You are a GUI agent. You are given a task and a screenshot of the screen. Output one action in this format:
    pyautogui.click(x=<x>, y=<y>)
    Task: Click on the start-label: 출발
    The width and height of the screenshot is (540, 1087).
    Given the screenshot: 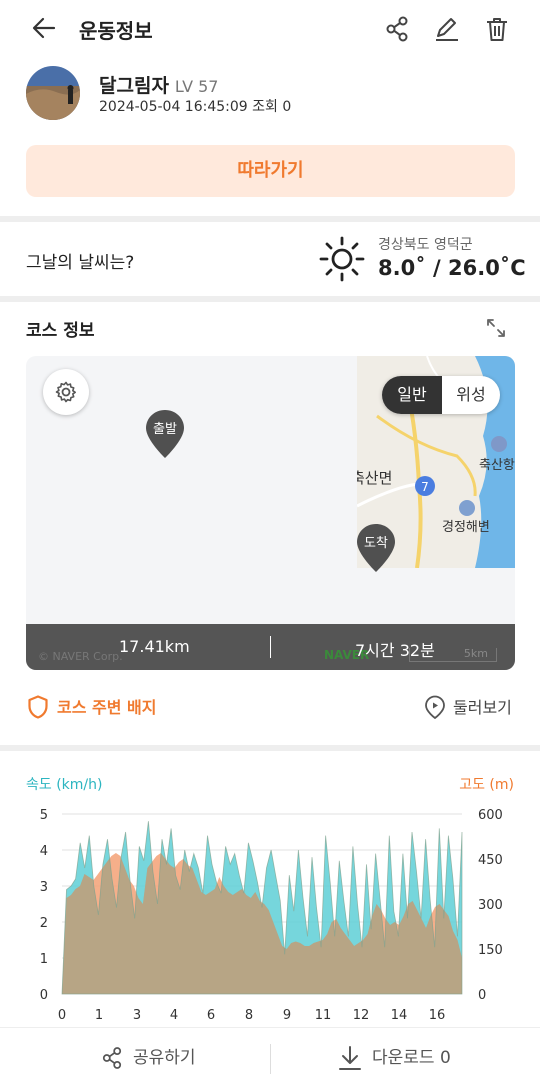 What is the action you would take?
    pyautogui.click(x=165, y=429)
    